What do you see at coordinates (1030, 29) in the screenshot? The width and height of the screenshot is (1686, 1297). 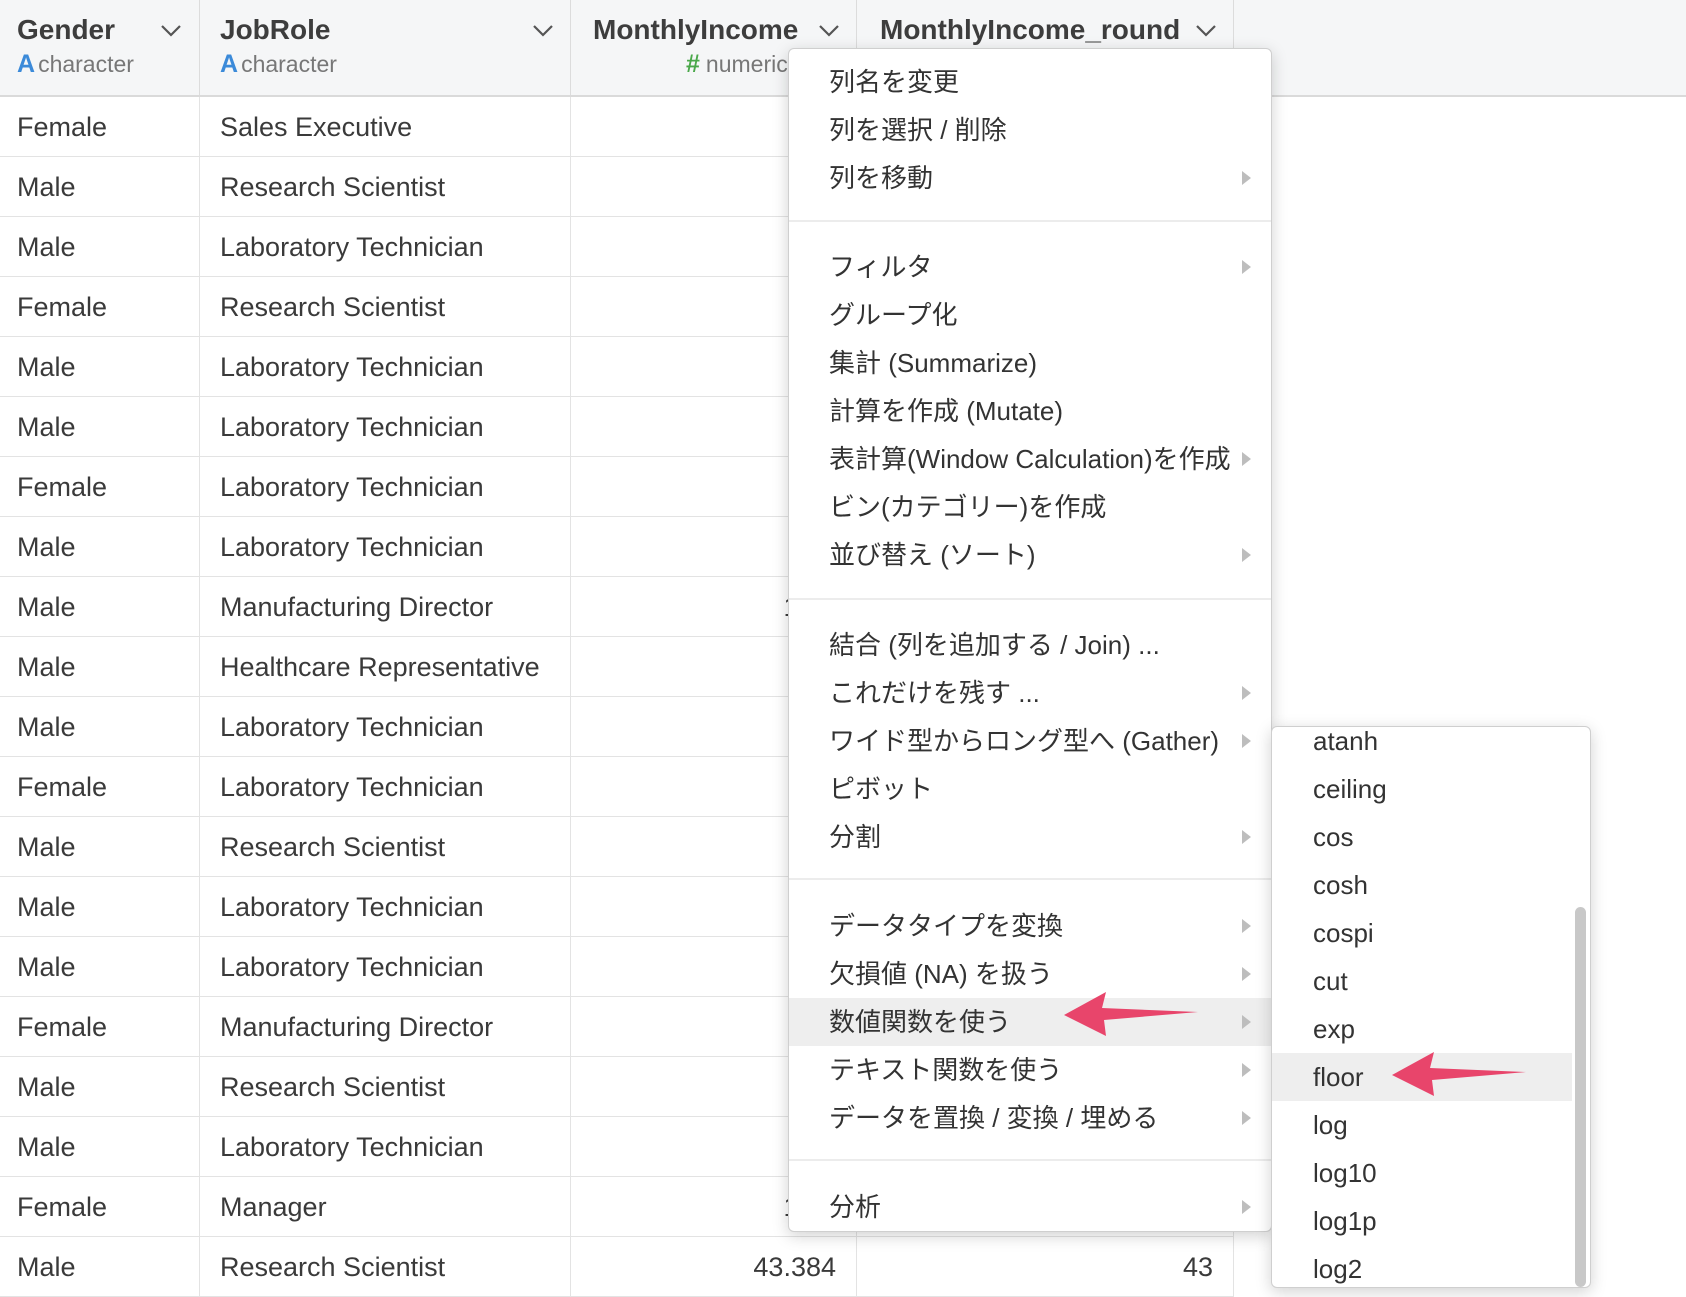 I see `column-name: MonthlyIncome_round` at bounding box center [1030, 29].